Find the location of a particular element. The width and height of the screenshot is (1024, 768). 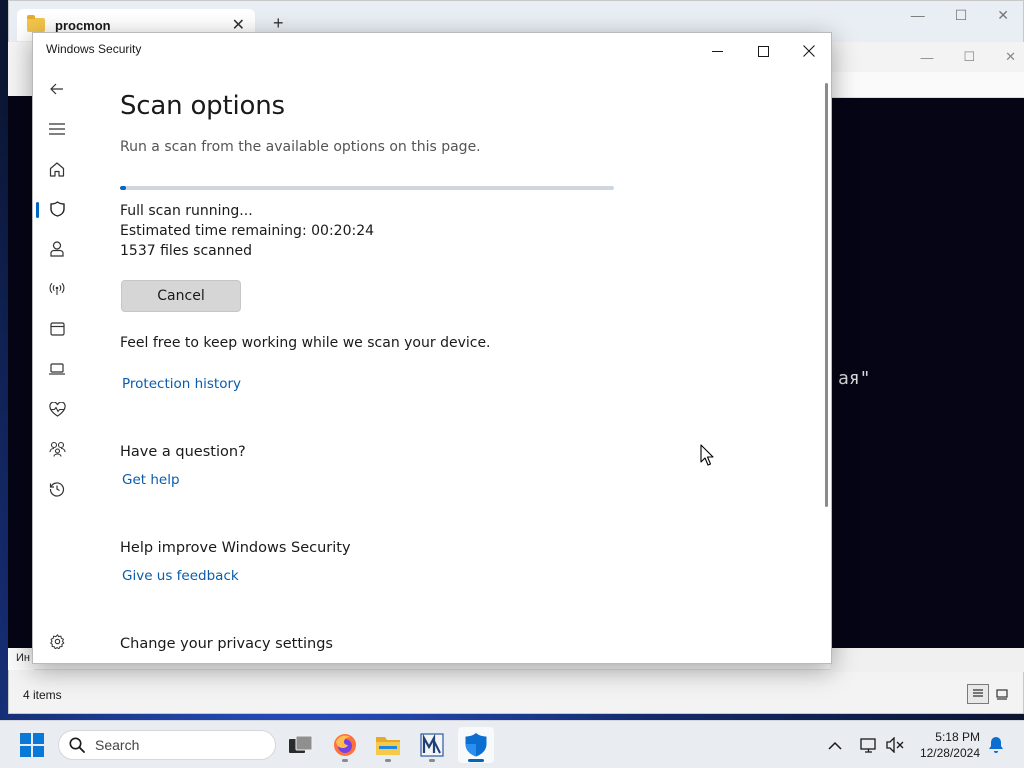

feedback-link: Give us feedback is located at coordinates (180, 576).